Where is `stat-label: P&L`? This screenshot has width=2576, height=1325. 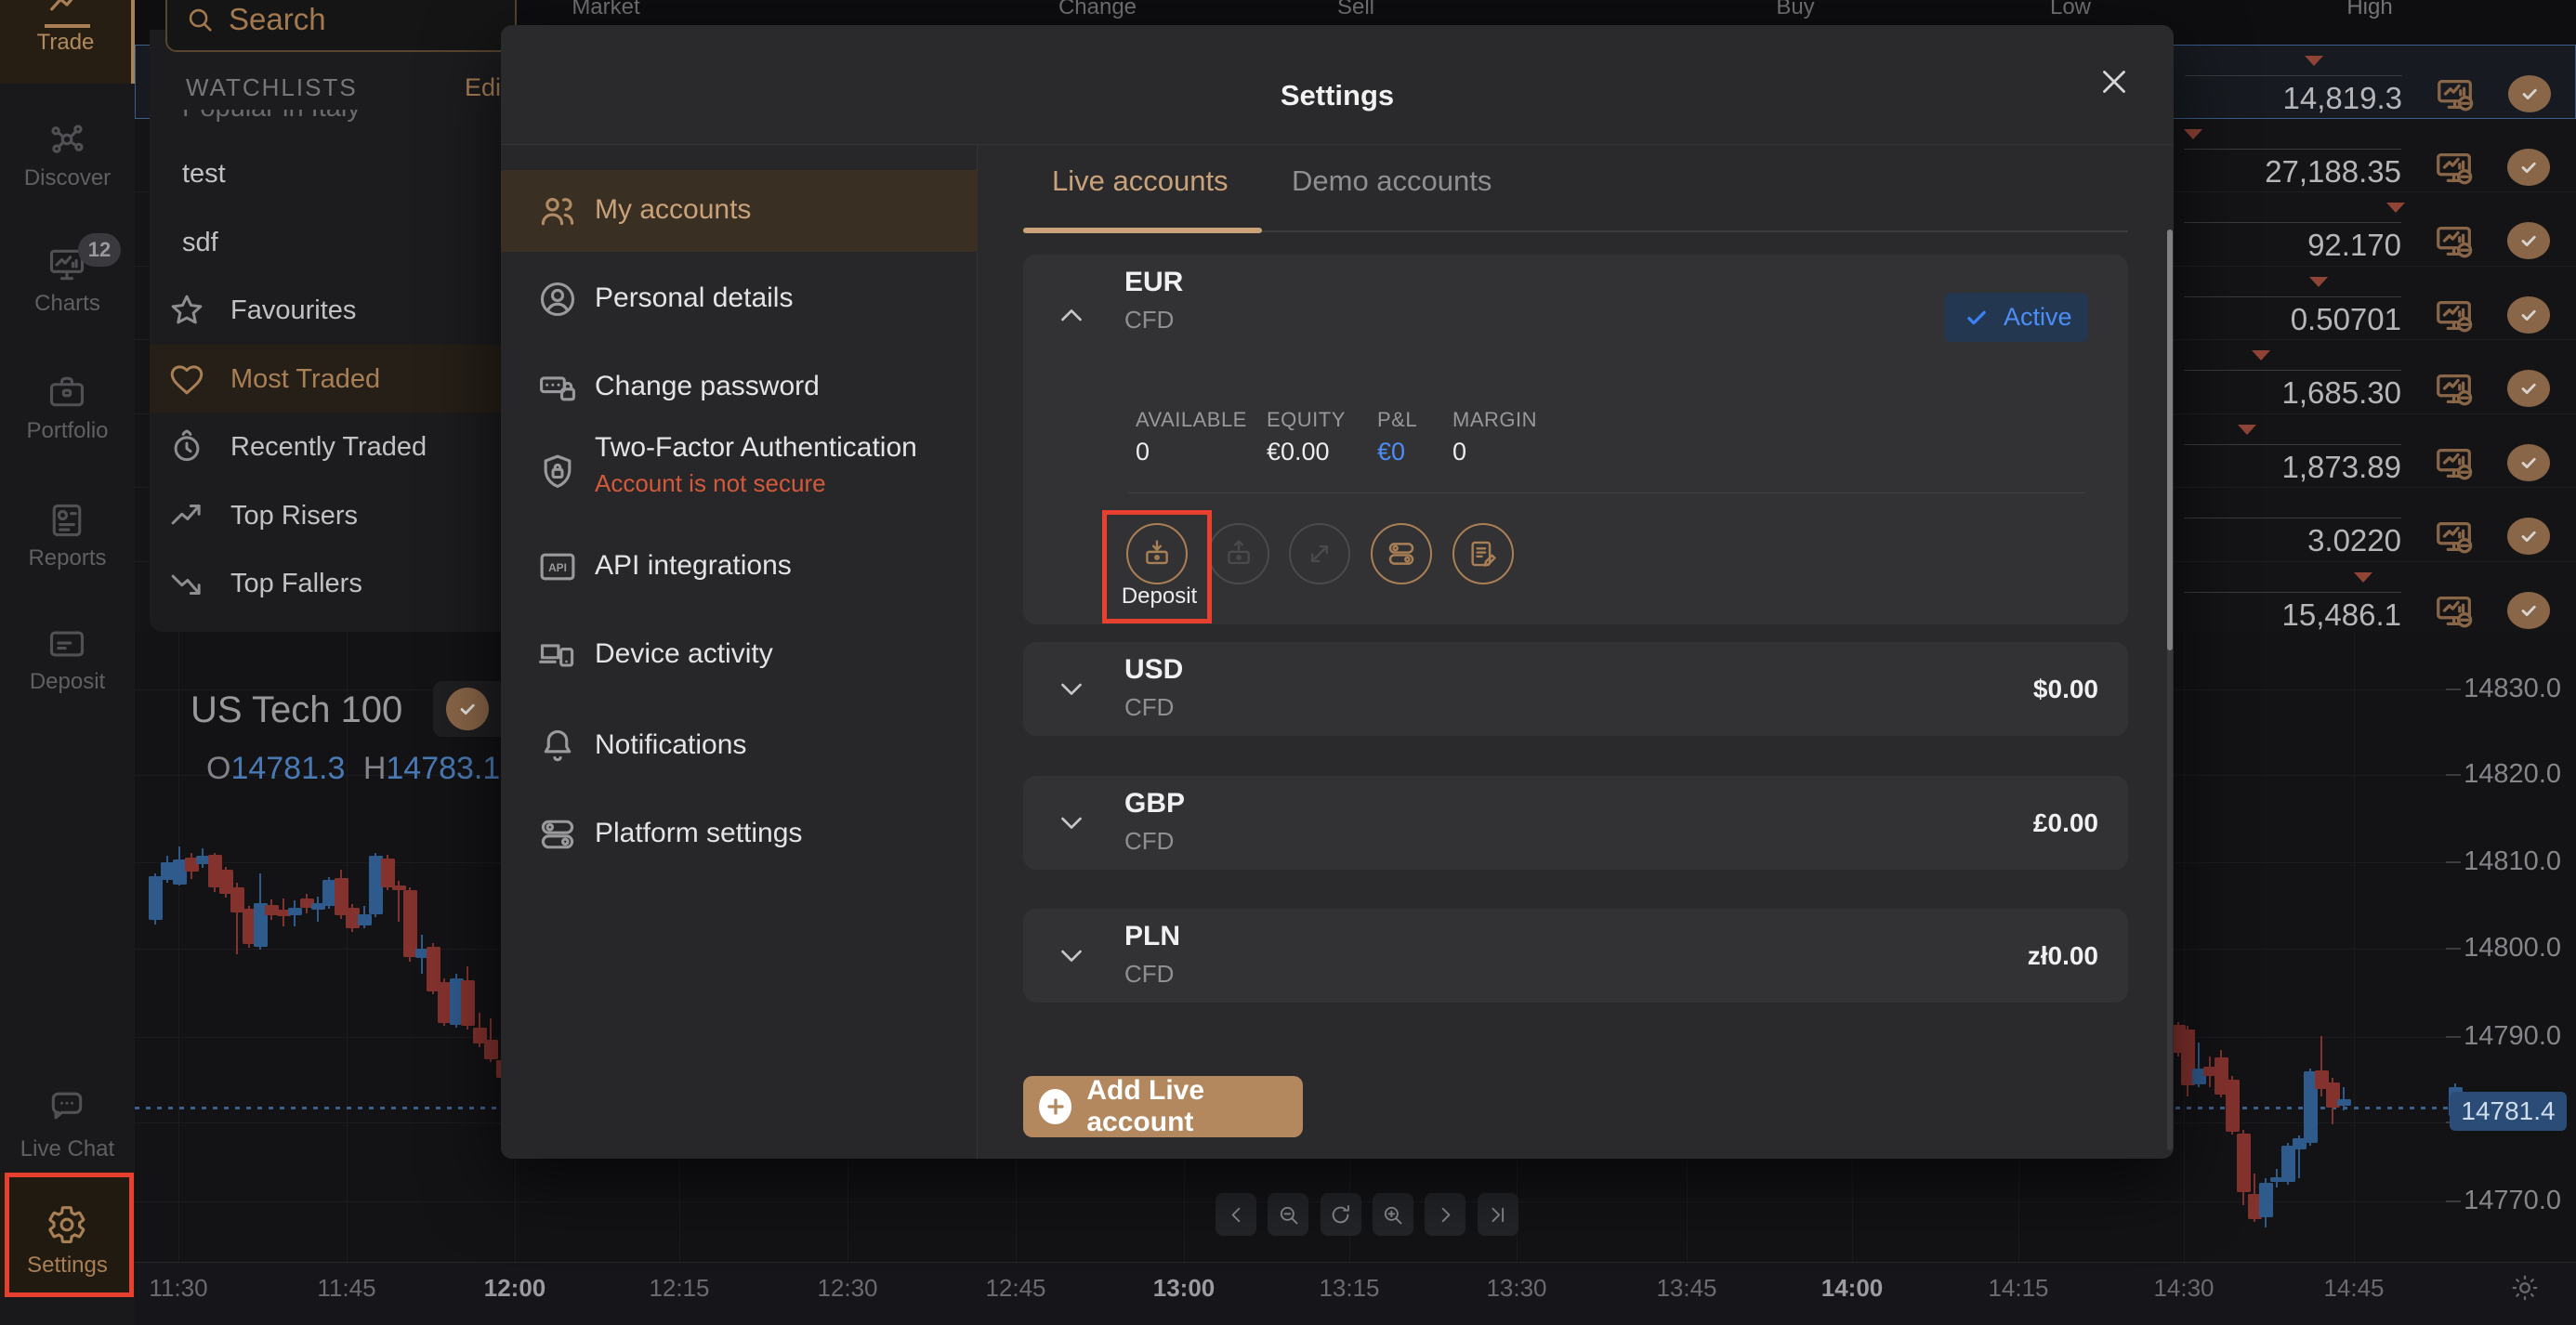 stat-label: P&L is located at coordinates (1397, 419).